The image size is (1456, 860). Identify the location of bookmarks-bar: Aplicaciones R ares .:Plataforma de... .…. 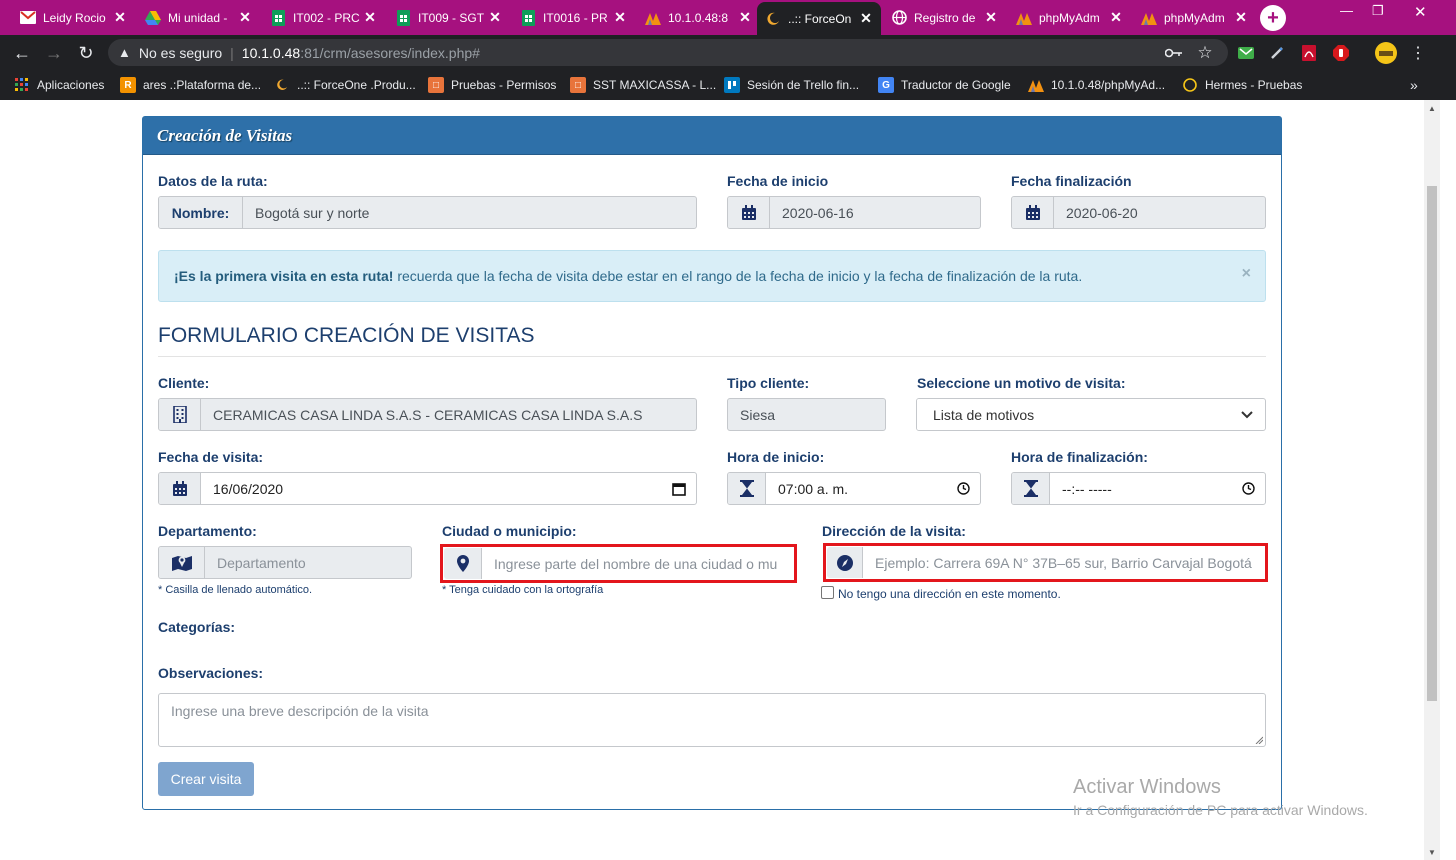
(728, 85).